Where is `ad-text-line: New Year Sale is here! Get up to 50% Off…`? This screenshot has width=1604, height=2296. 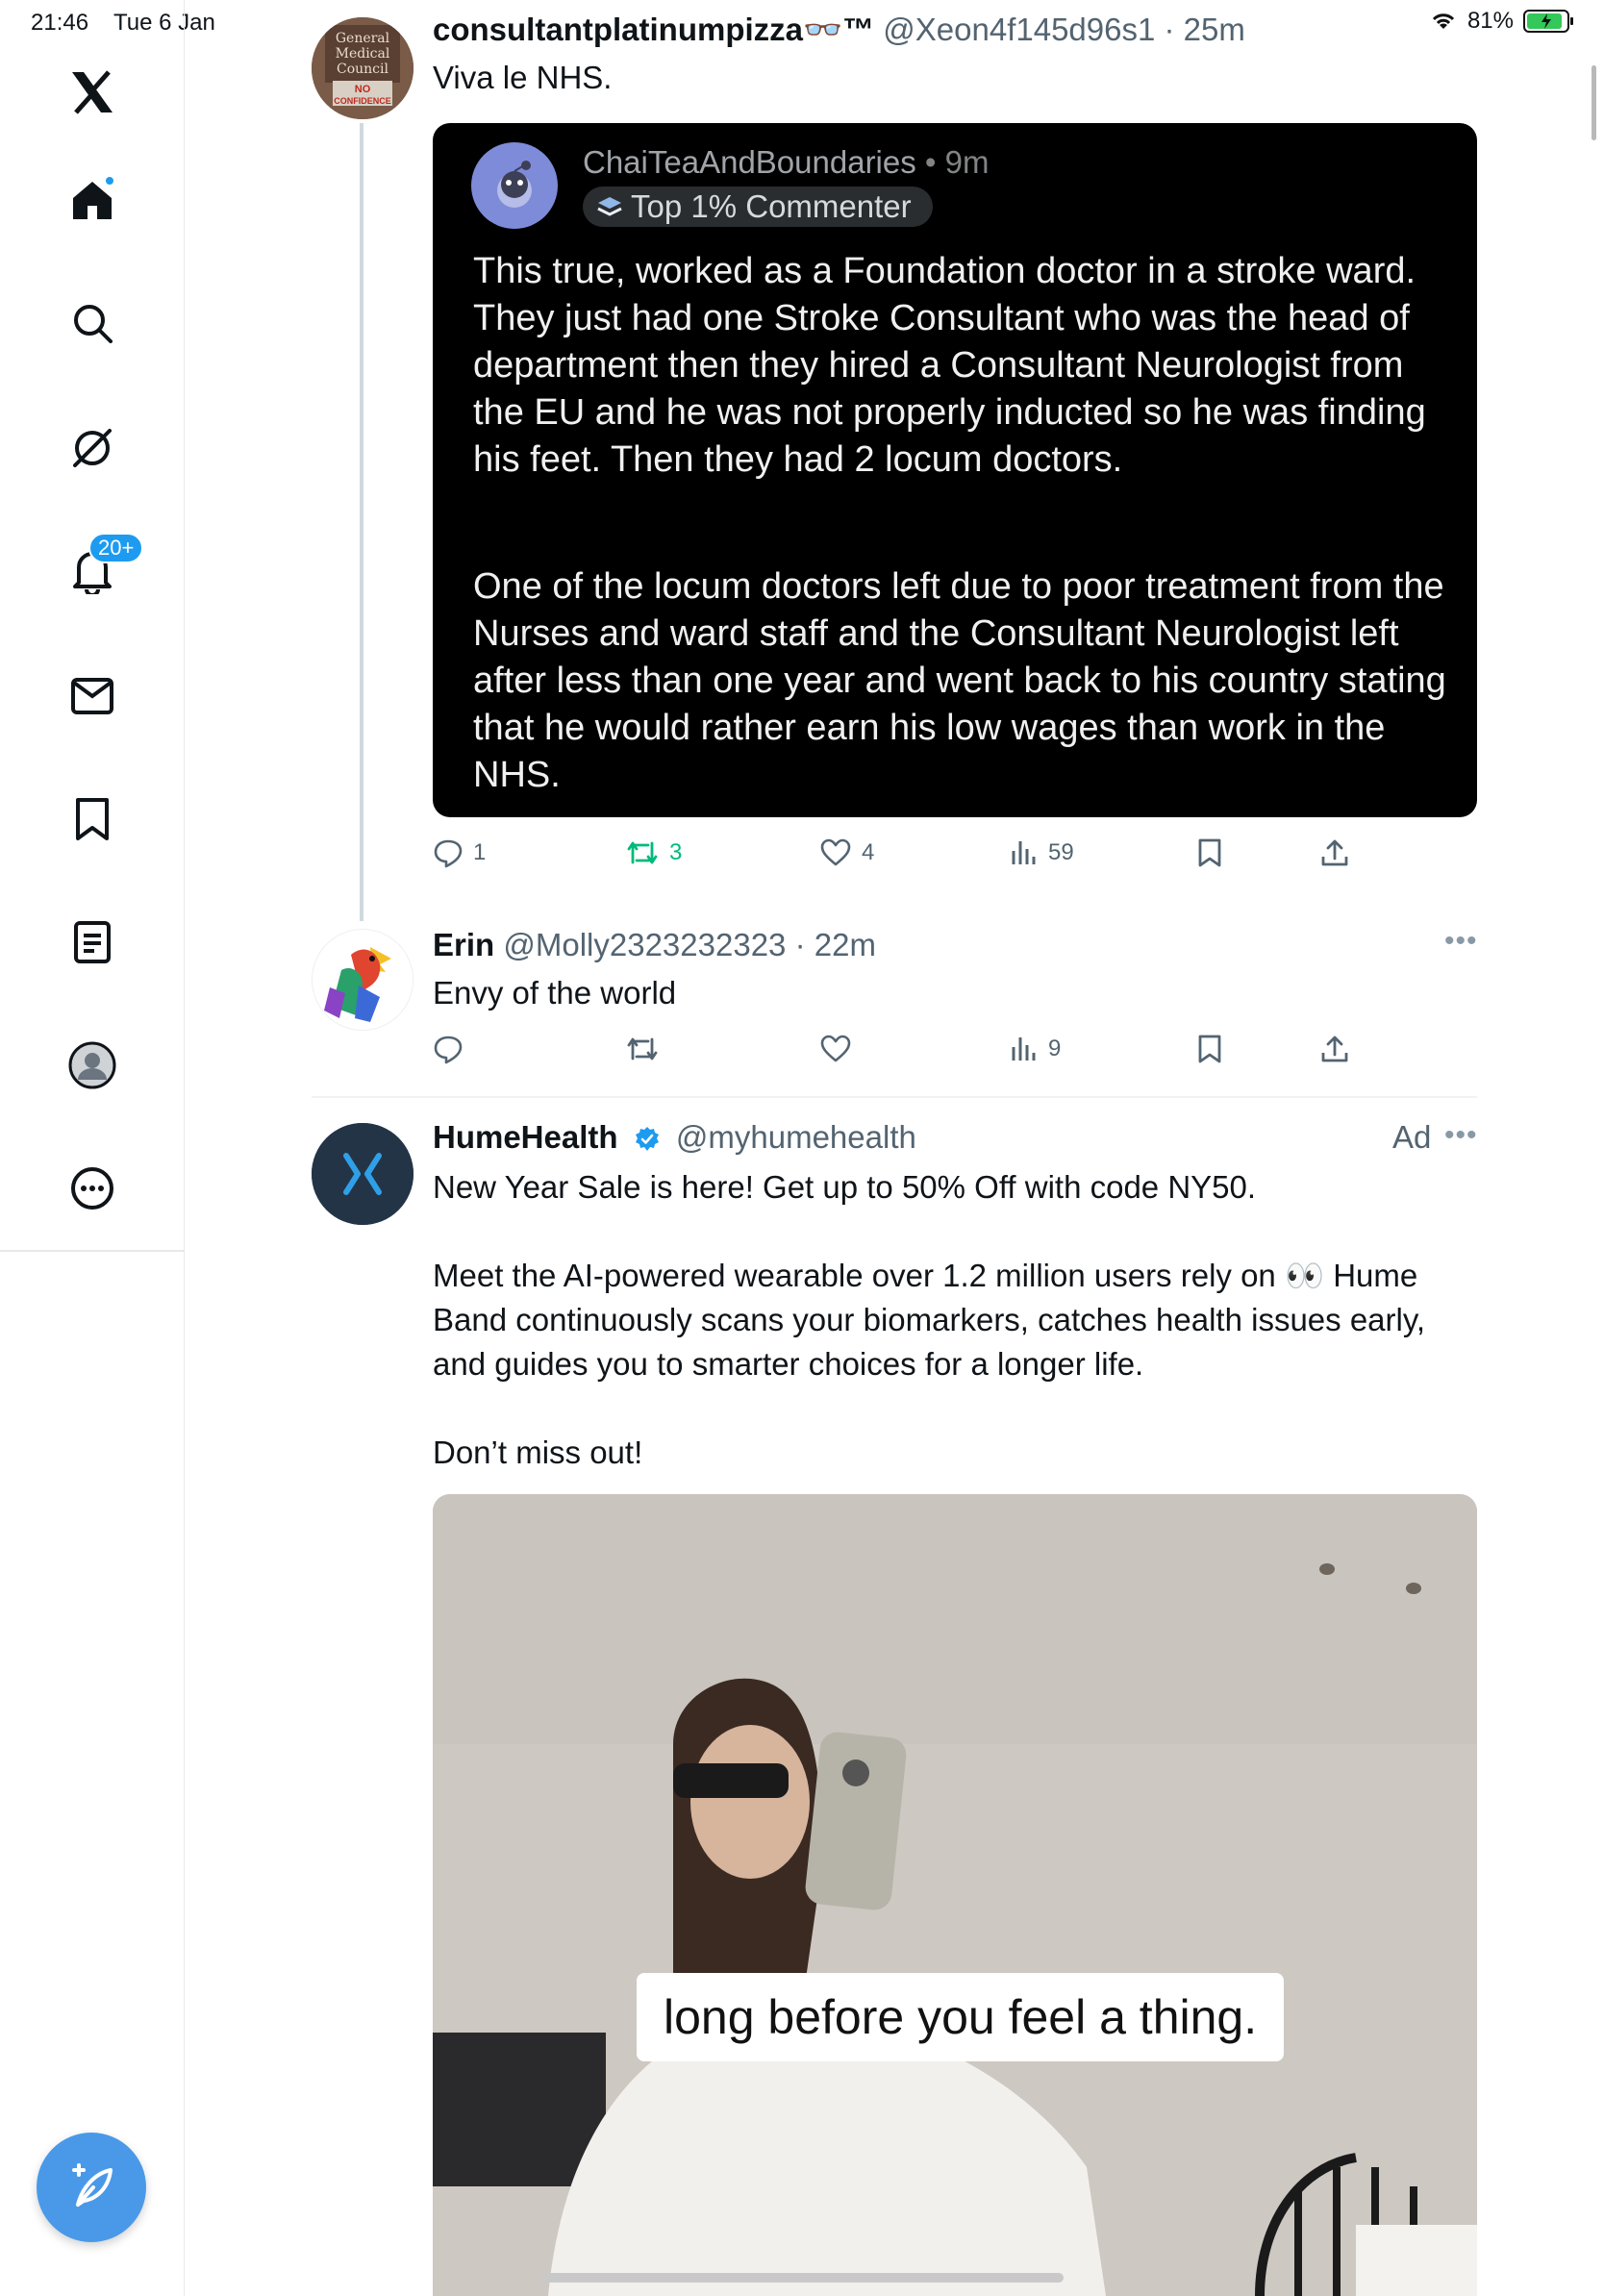 ad-text-line: New Year Sale is here! Get up to 50% Off… is located at coordinates (845, 1187).